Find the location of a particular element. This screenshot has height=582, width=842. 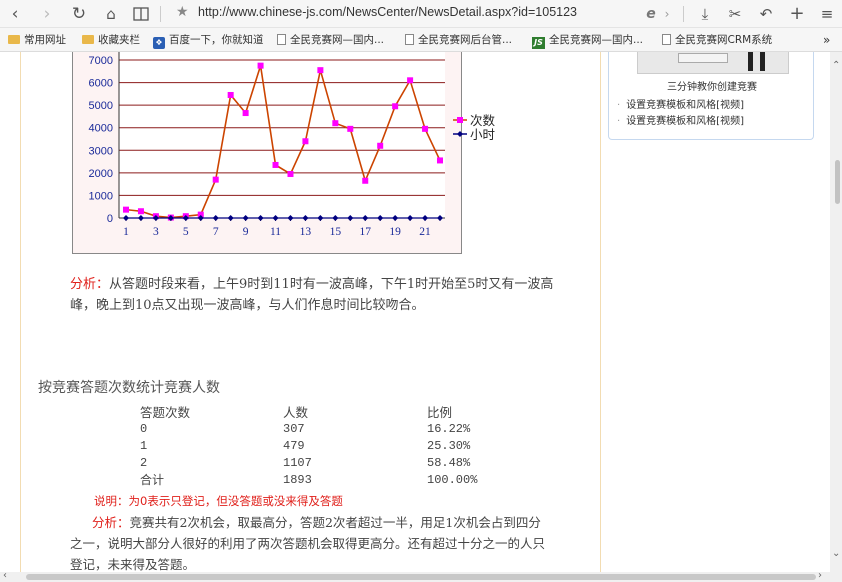

reload-icon: ↻ is located at coordinates (79, 14).